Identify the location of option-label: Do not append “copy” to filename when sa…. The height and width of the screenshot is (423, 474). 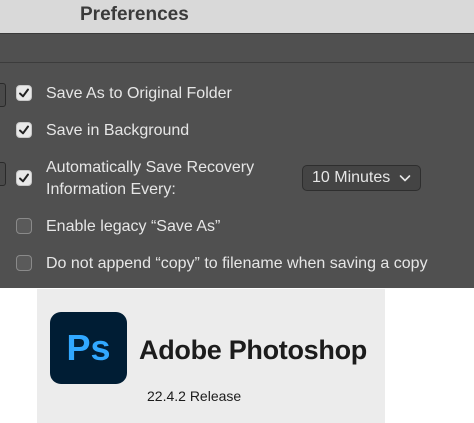
(237, 263).